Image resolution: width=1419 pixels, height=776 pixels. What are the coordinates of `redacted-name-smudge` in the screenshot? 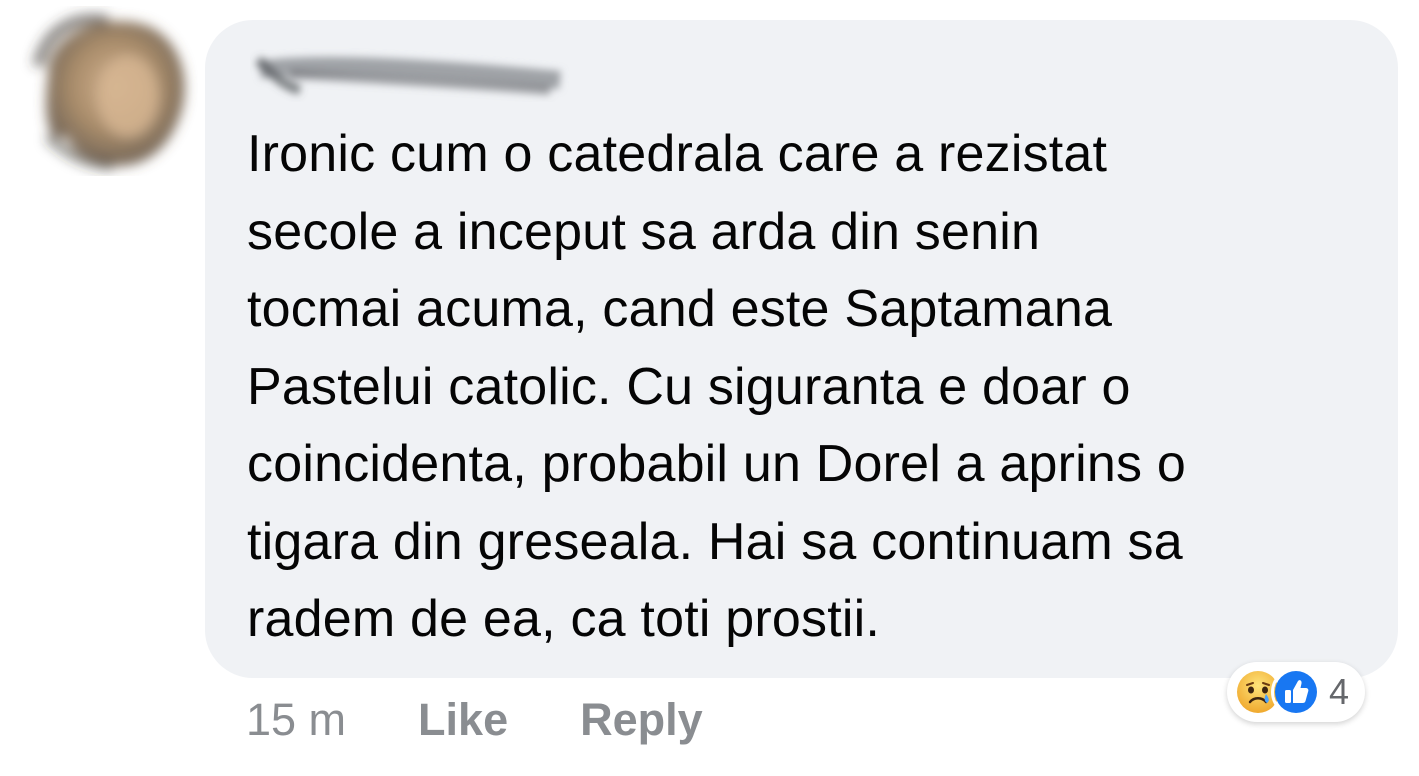 It's located at (407, 75).